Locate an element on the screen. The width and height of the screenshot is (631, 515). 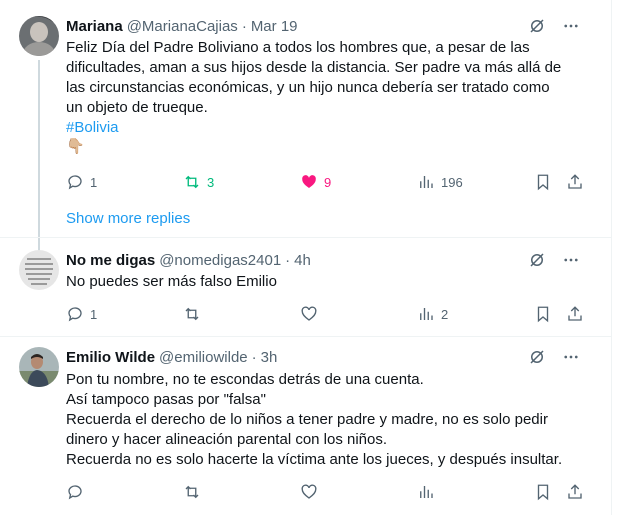
timestamp: 3h is located at coordinates (269, 357).